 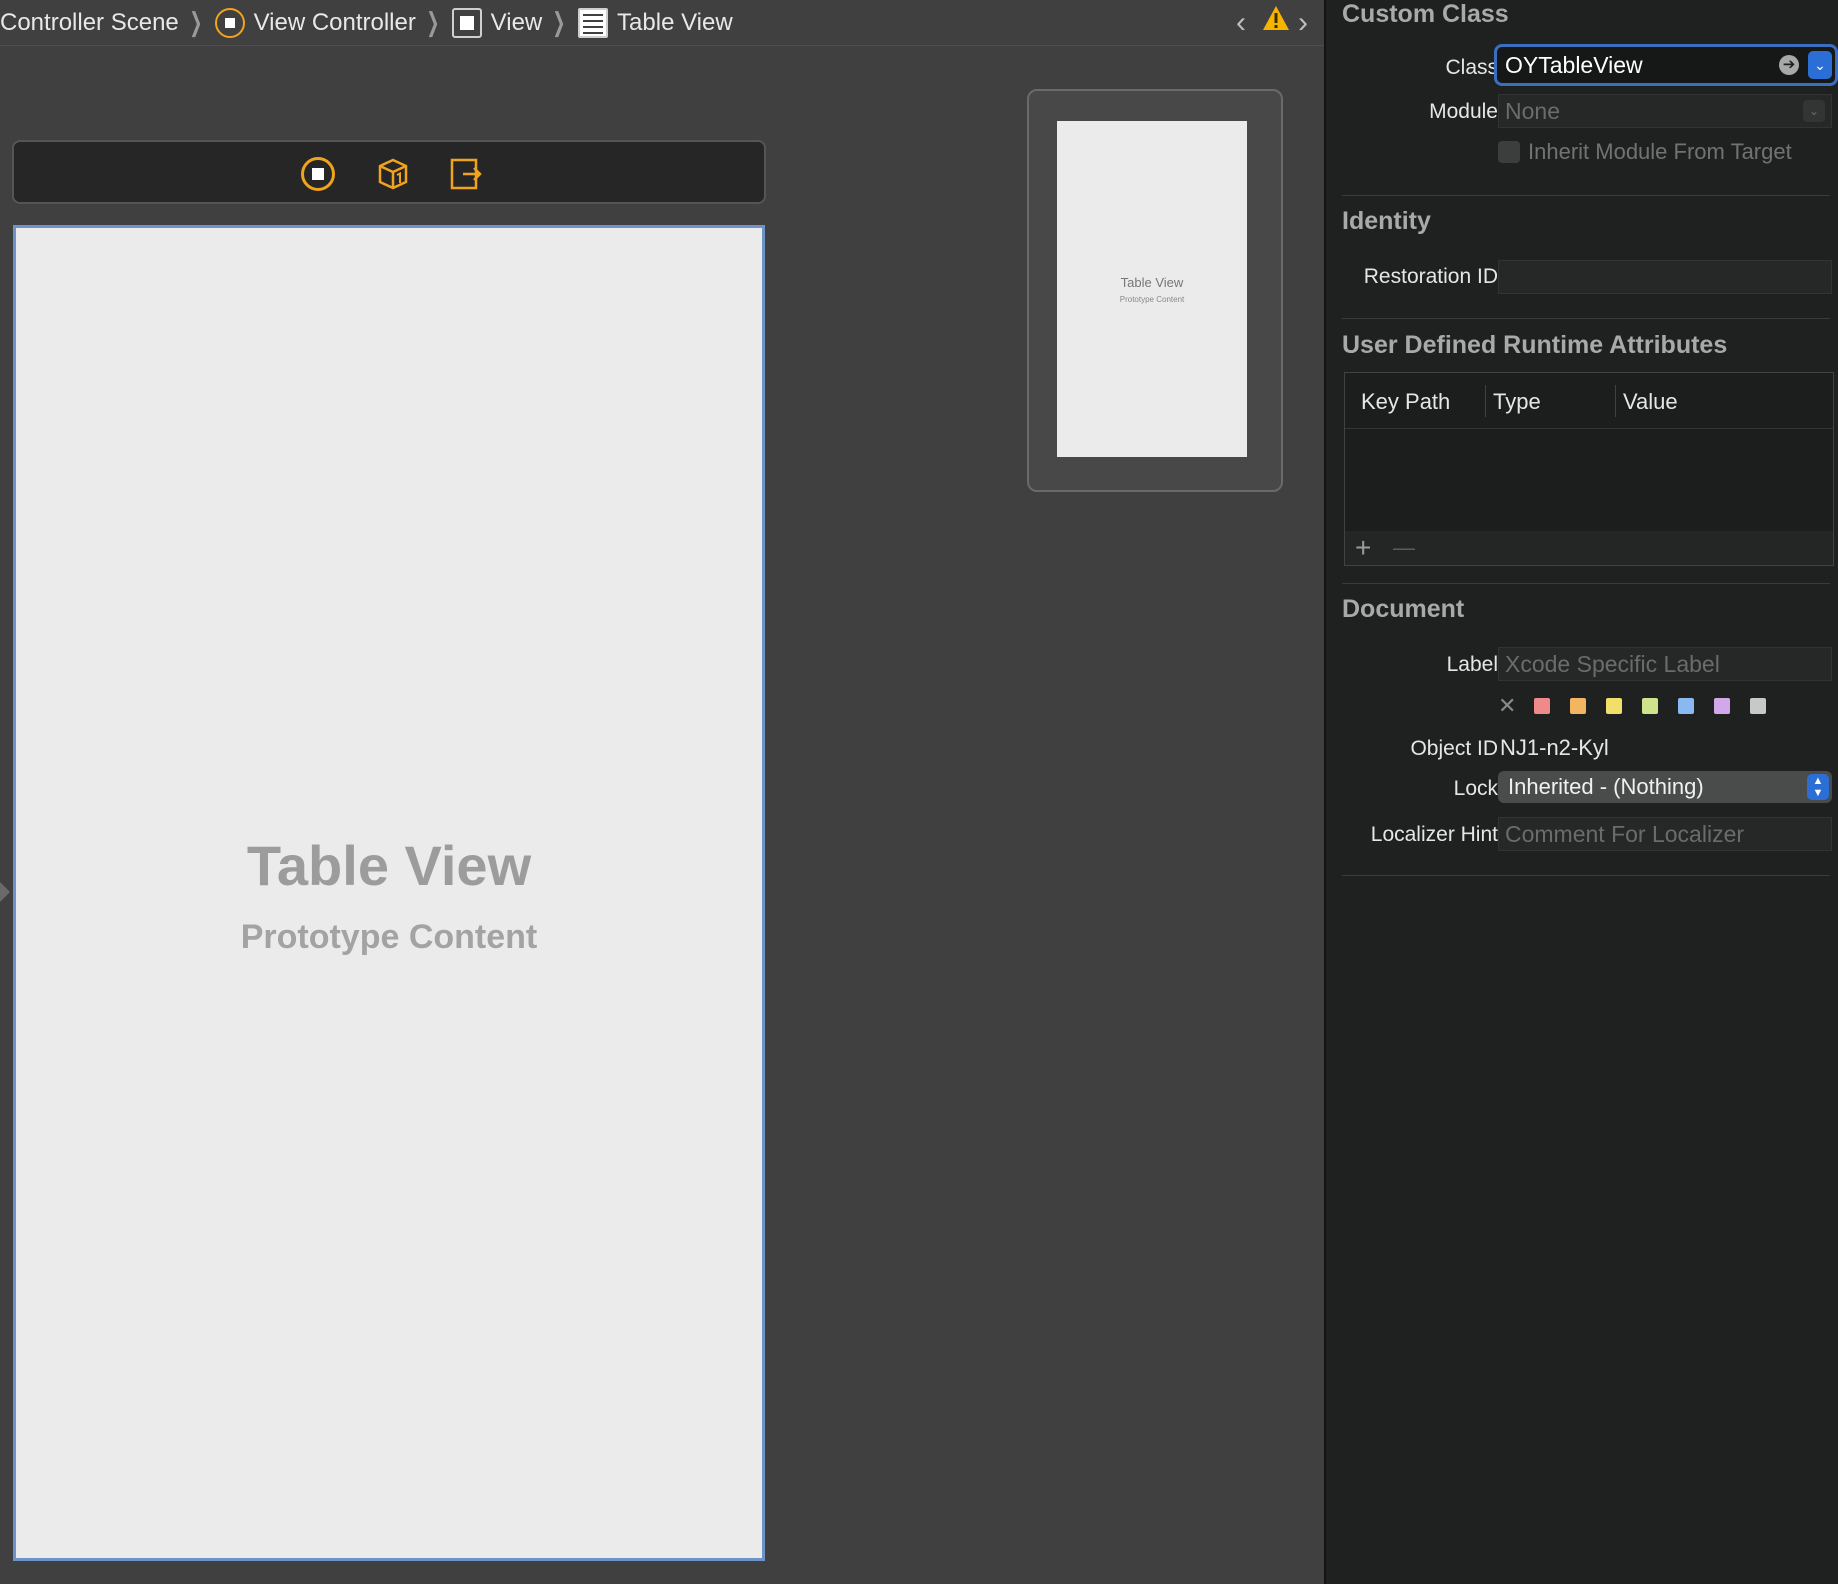 I want to click on object-id-value: NJ1-n2-Kyl, so click(x=1554, y=747).